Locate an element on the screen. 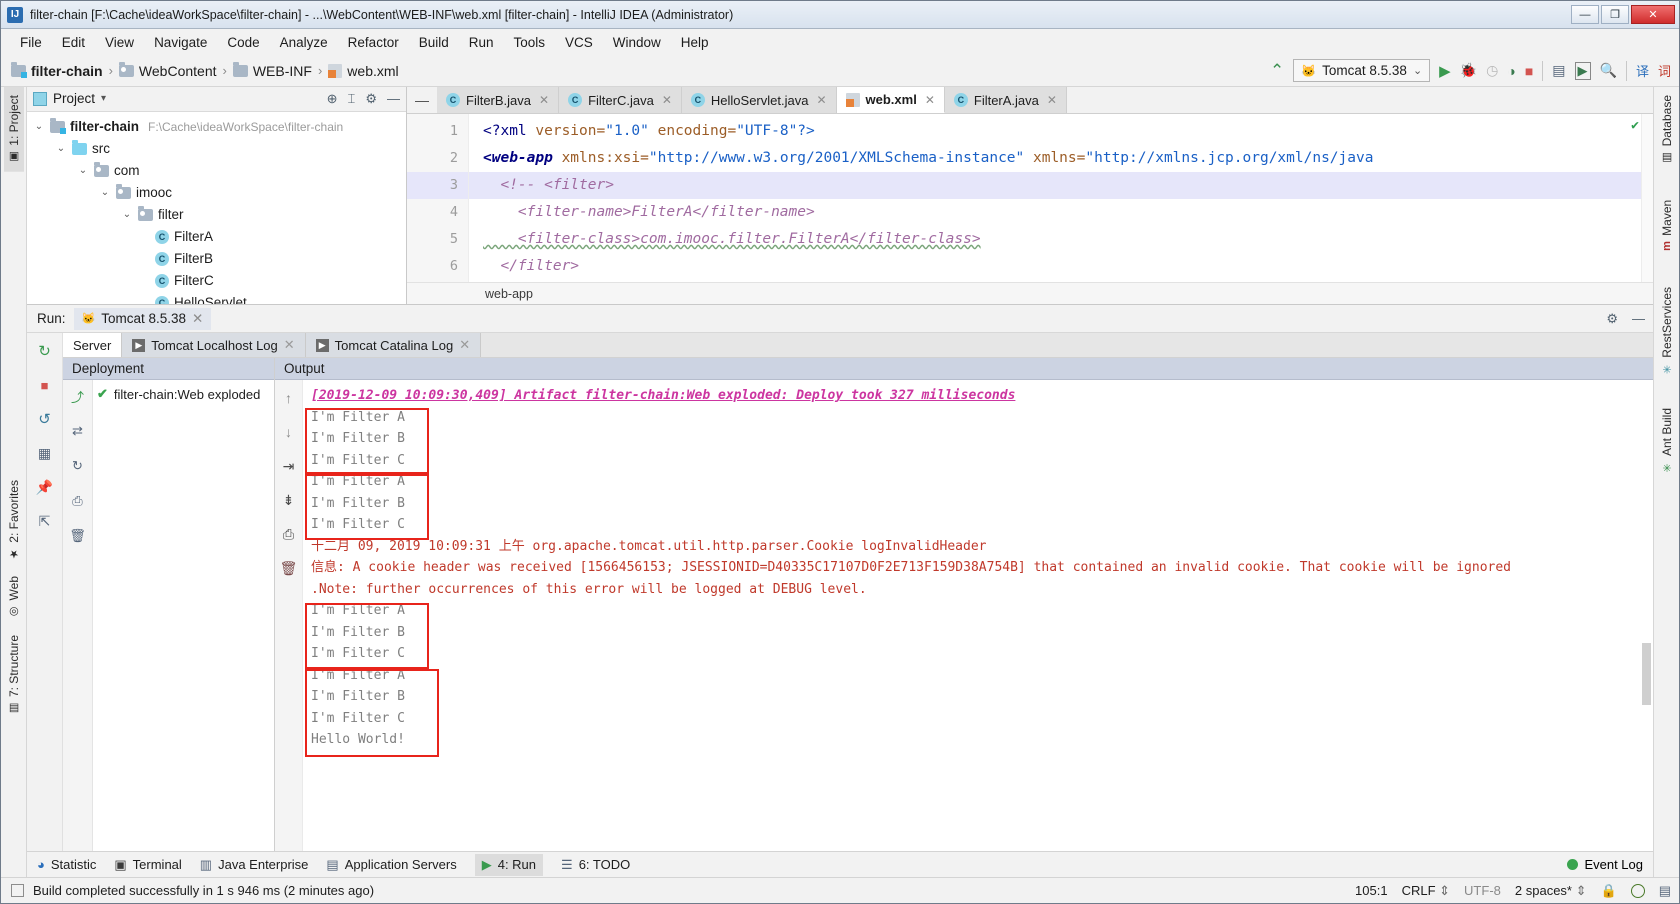  chevron-down-icon: ▾ is located at coordinates (103, 98).